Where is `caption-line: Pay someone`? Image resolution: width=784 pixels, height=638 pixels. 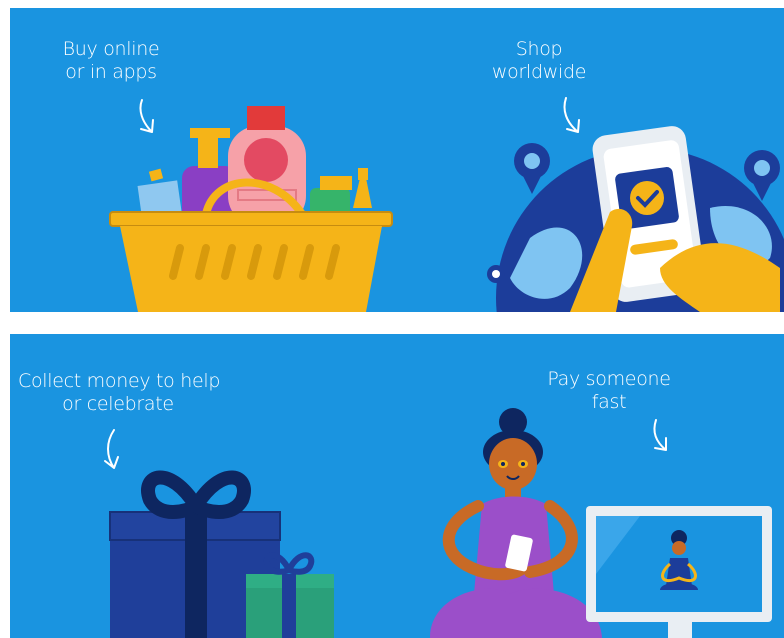 caption-line: Pay someone is located at coordinates (609, 379).